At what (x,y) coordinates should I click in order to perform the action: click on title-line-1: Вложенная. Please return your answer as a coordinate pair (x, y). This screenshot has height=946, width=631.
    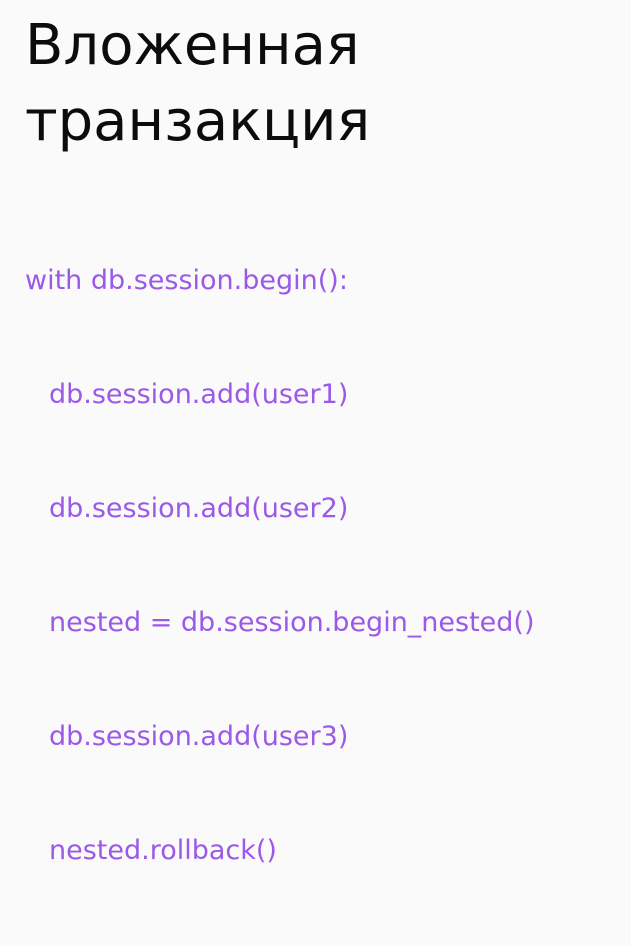
    Looking at the image, I should click on (192, 45).